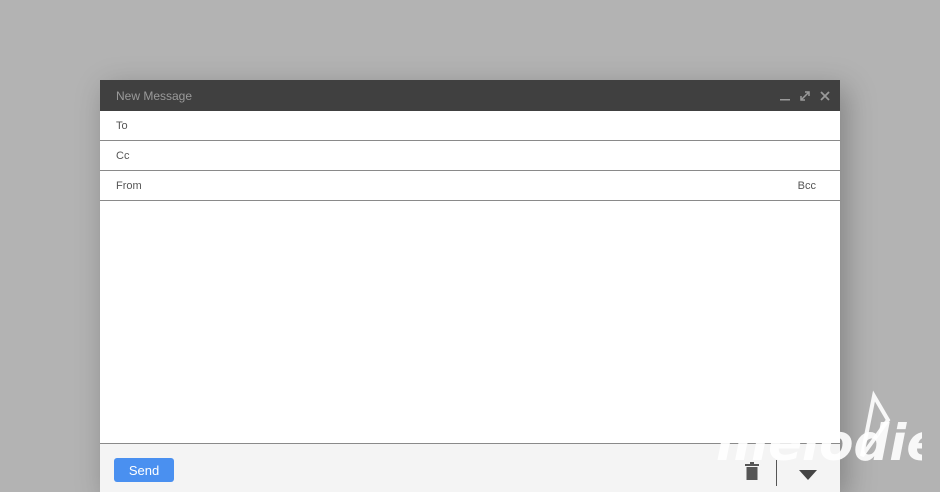 This screenshot has height=492, width=940. What do you see at coordinates (825, 96) in the screenshot?
I see `close-icon` at bounding box center [825, 96].